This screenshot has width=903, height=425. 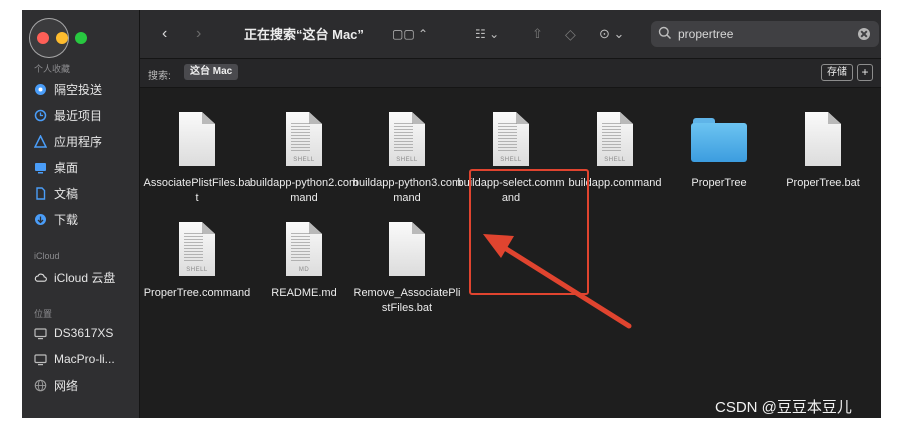 What do you see at coordinates (783, 407) in the screenshot?
I see `watermark: CSDN @豆豆本豆儿` at bounding box center [783, 407].